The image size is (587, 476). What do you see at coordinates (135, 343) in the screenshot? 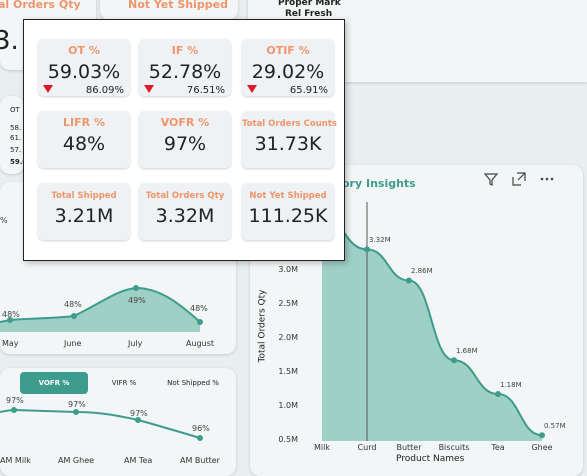
I see `month-july: July` at bounding box center [135, 343].